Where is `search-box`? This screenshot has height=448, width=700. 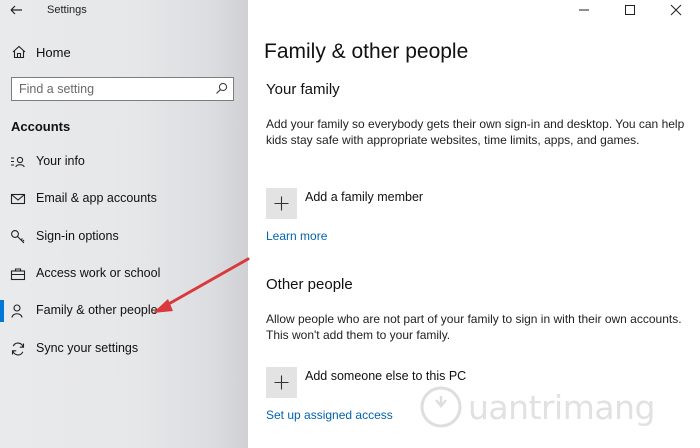 search-box is located at coordinates (122, 89).